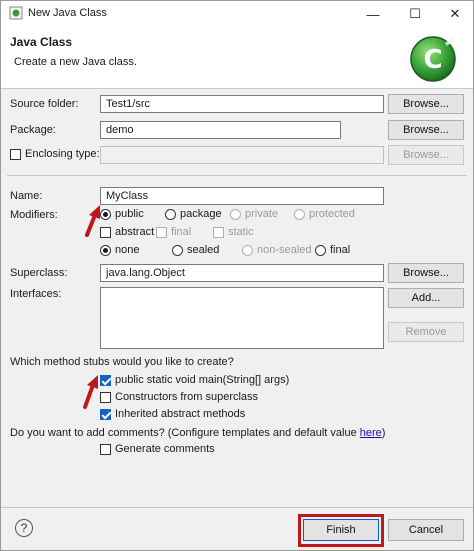 Image resolution: width=474 pixels, height=551 pixels. Describe the element at coordinates (235, 214) in the screenshot. I see `private-radio` at that location.